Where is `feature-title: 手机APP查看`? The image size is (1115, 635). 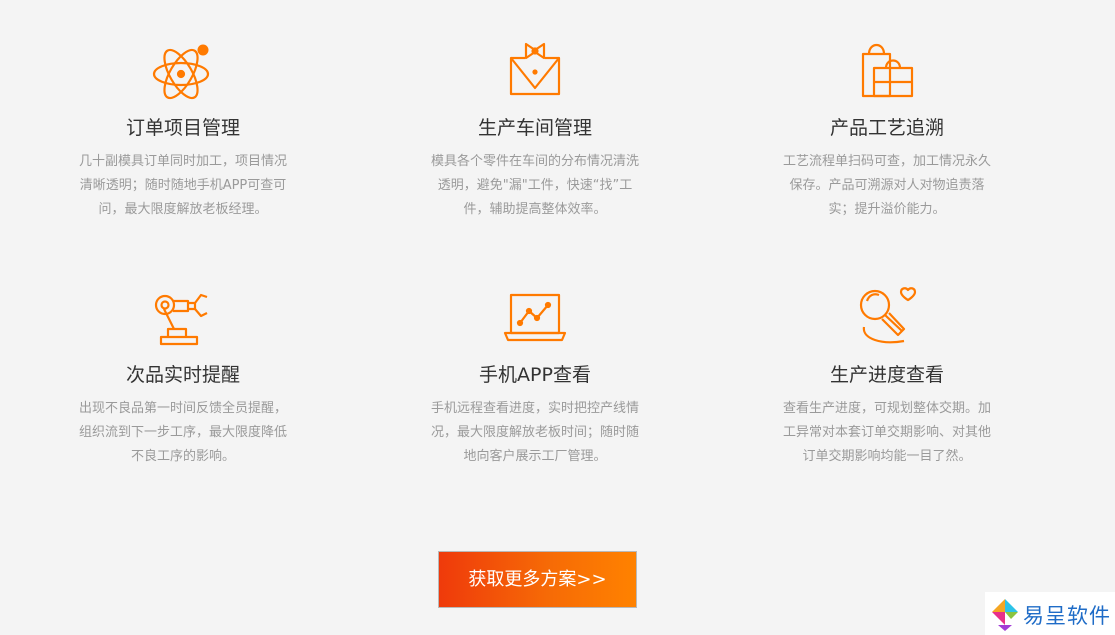
feature-title: 手机APP查看 is located at coordinates (535, 375).